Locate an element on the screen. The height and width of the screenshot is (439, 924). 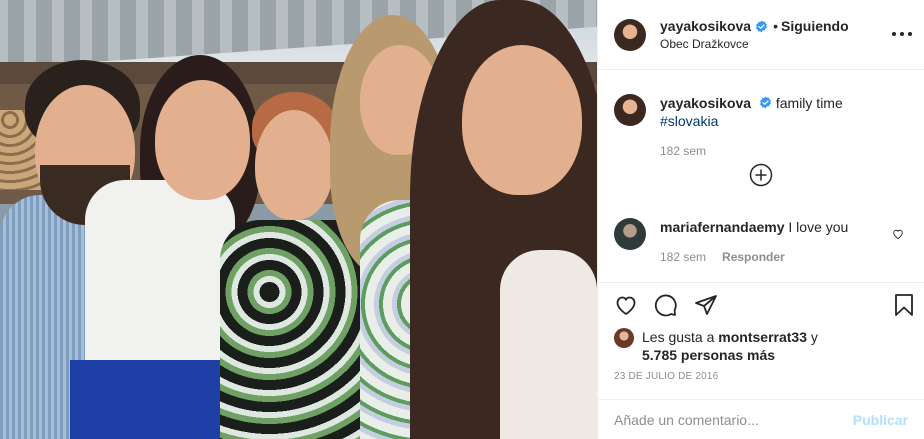
person-5-face is located at coordinates (522, 120).